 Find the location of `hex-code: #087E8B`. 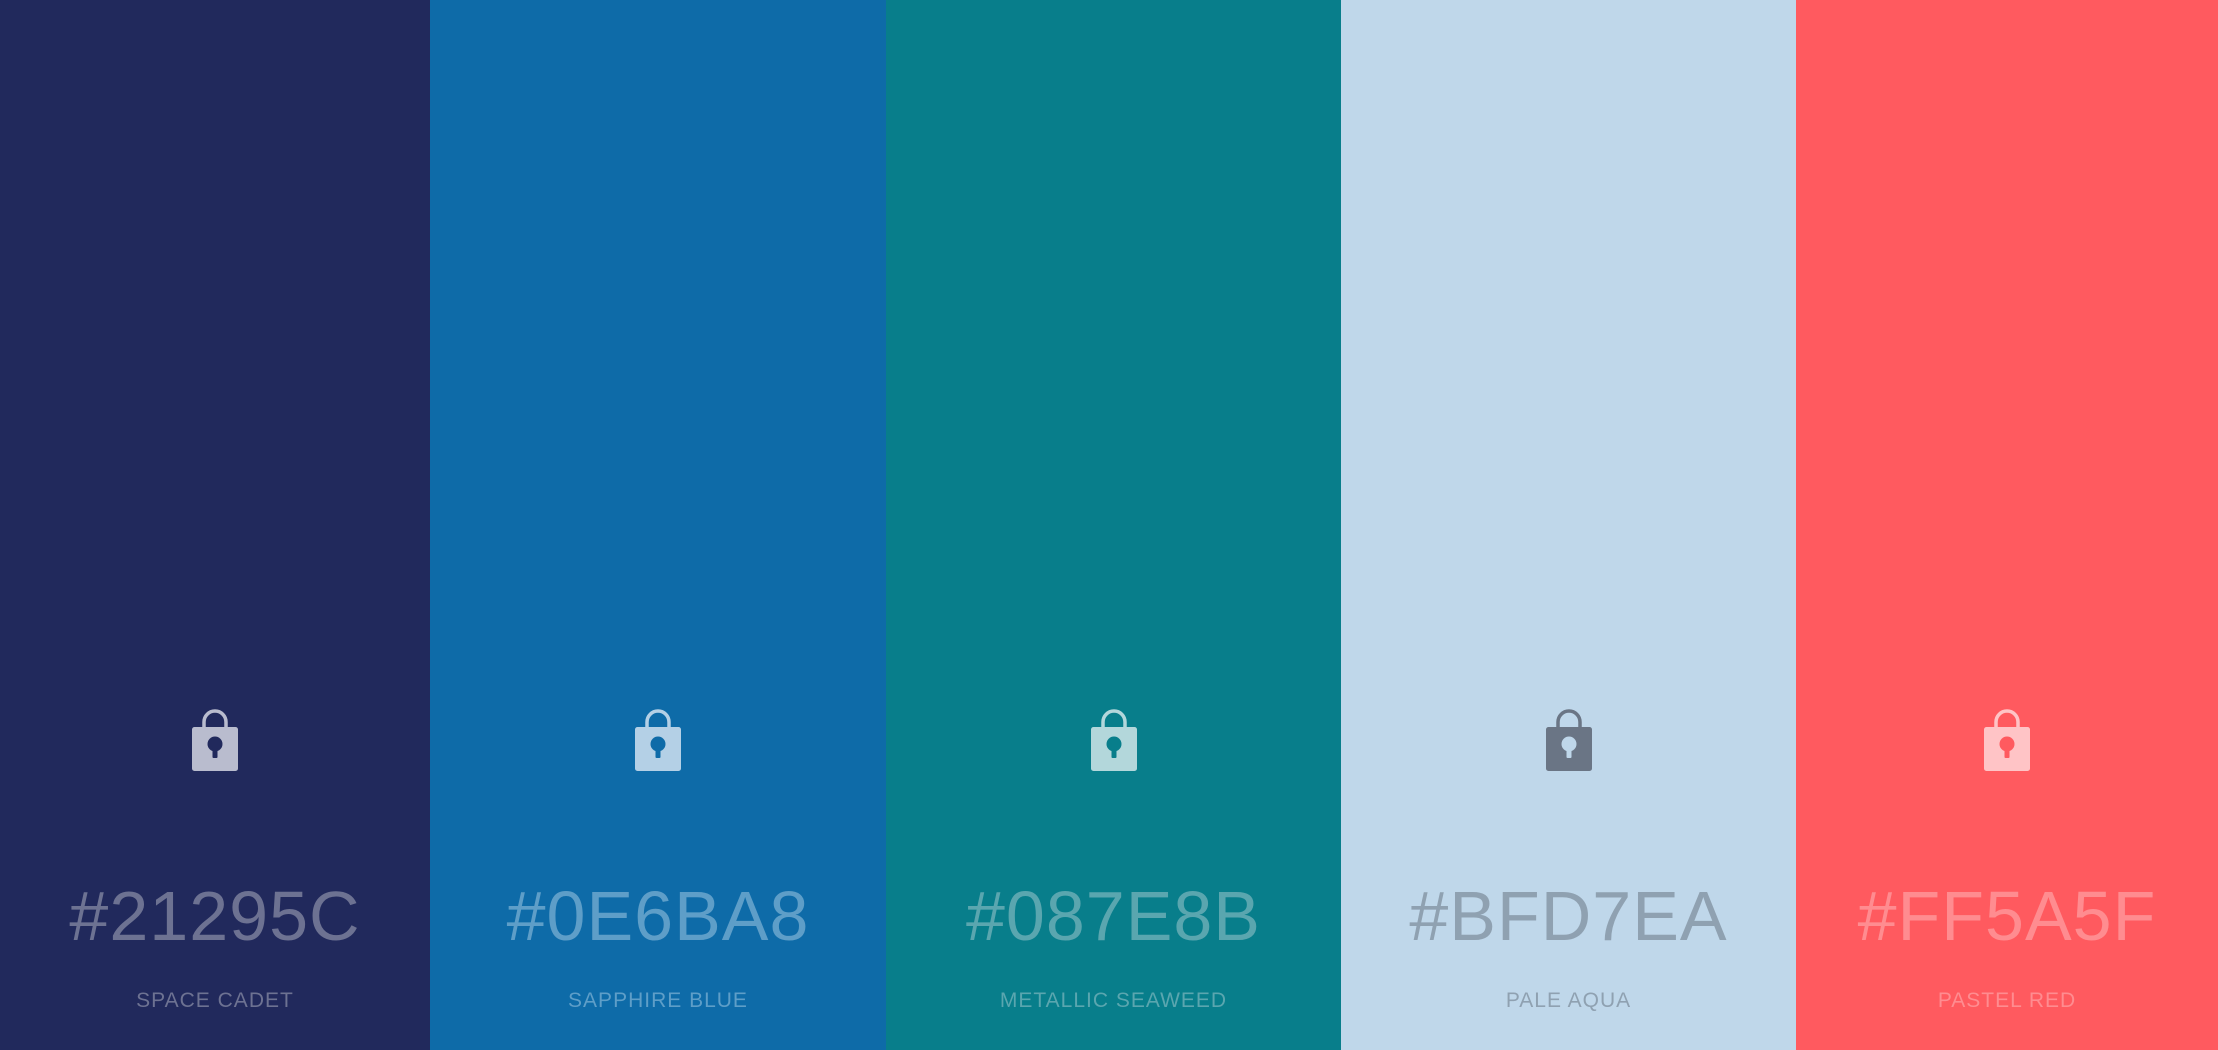

hex-code: #087E8B is located at coordinates (1113, 916).